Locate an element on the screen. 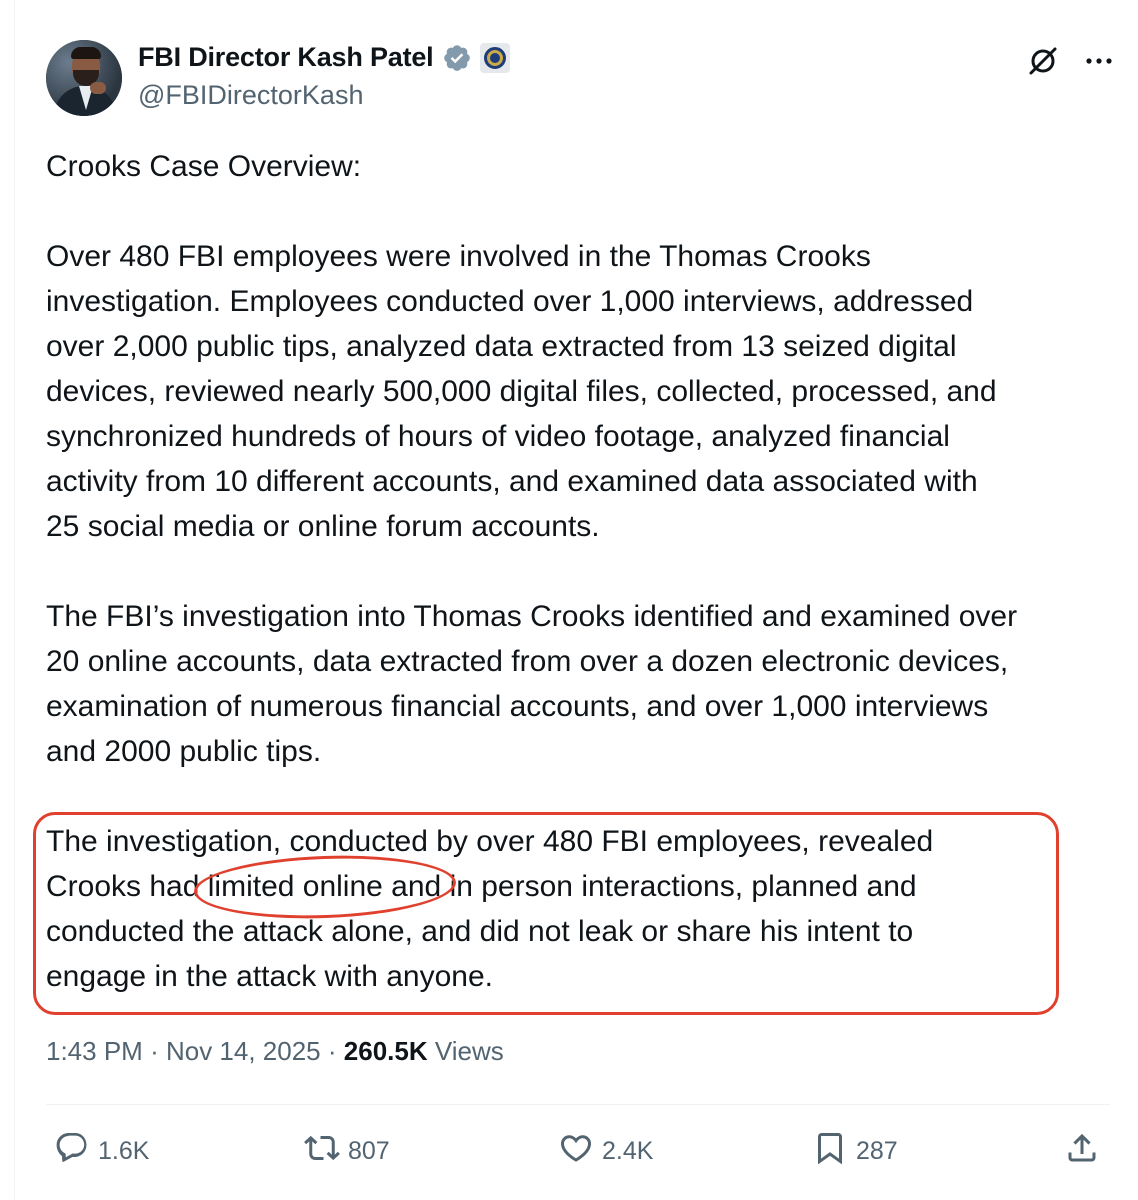  author-handle: @FBIDirectorKash is located at coordinates (250, 95).